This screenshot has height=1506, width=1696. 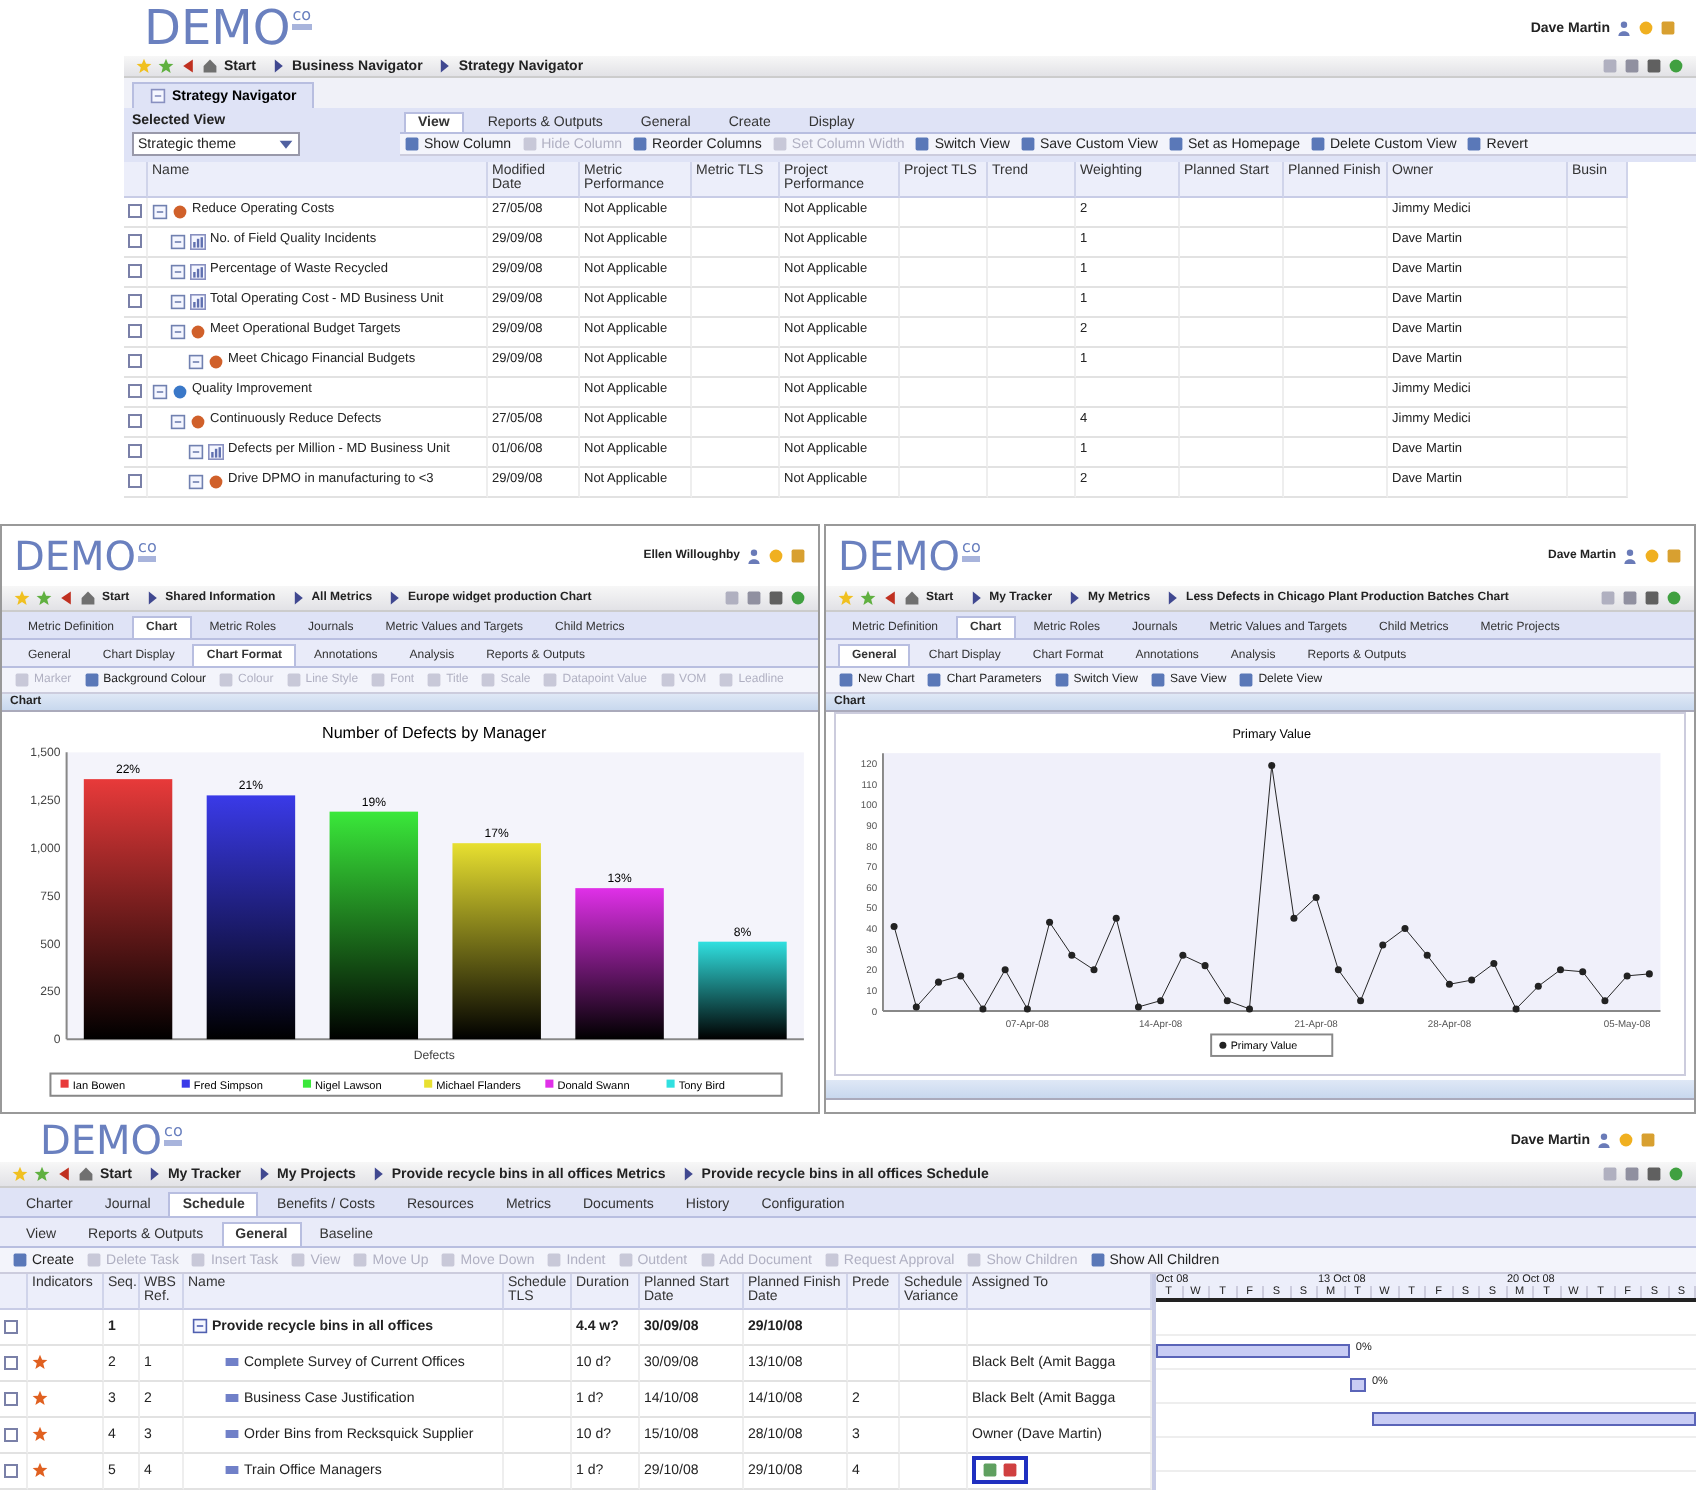 I want to click on circle-icon, so click(x=798, y=598).